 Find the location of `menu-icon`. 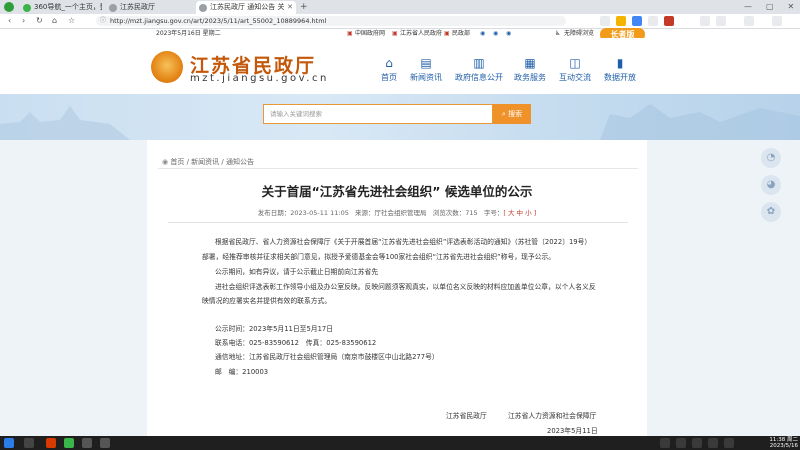

menu-icon is located at coordinates (777, 21).